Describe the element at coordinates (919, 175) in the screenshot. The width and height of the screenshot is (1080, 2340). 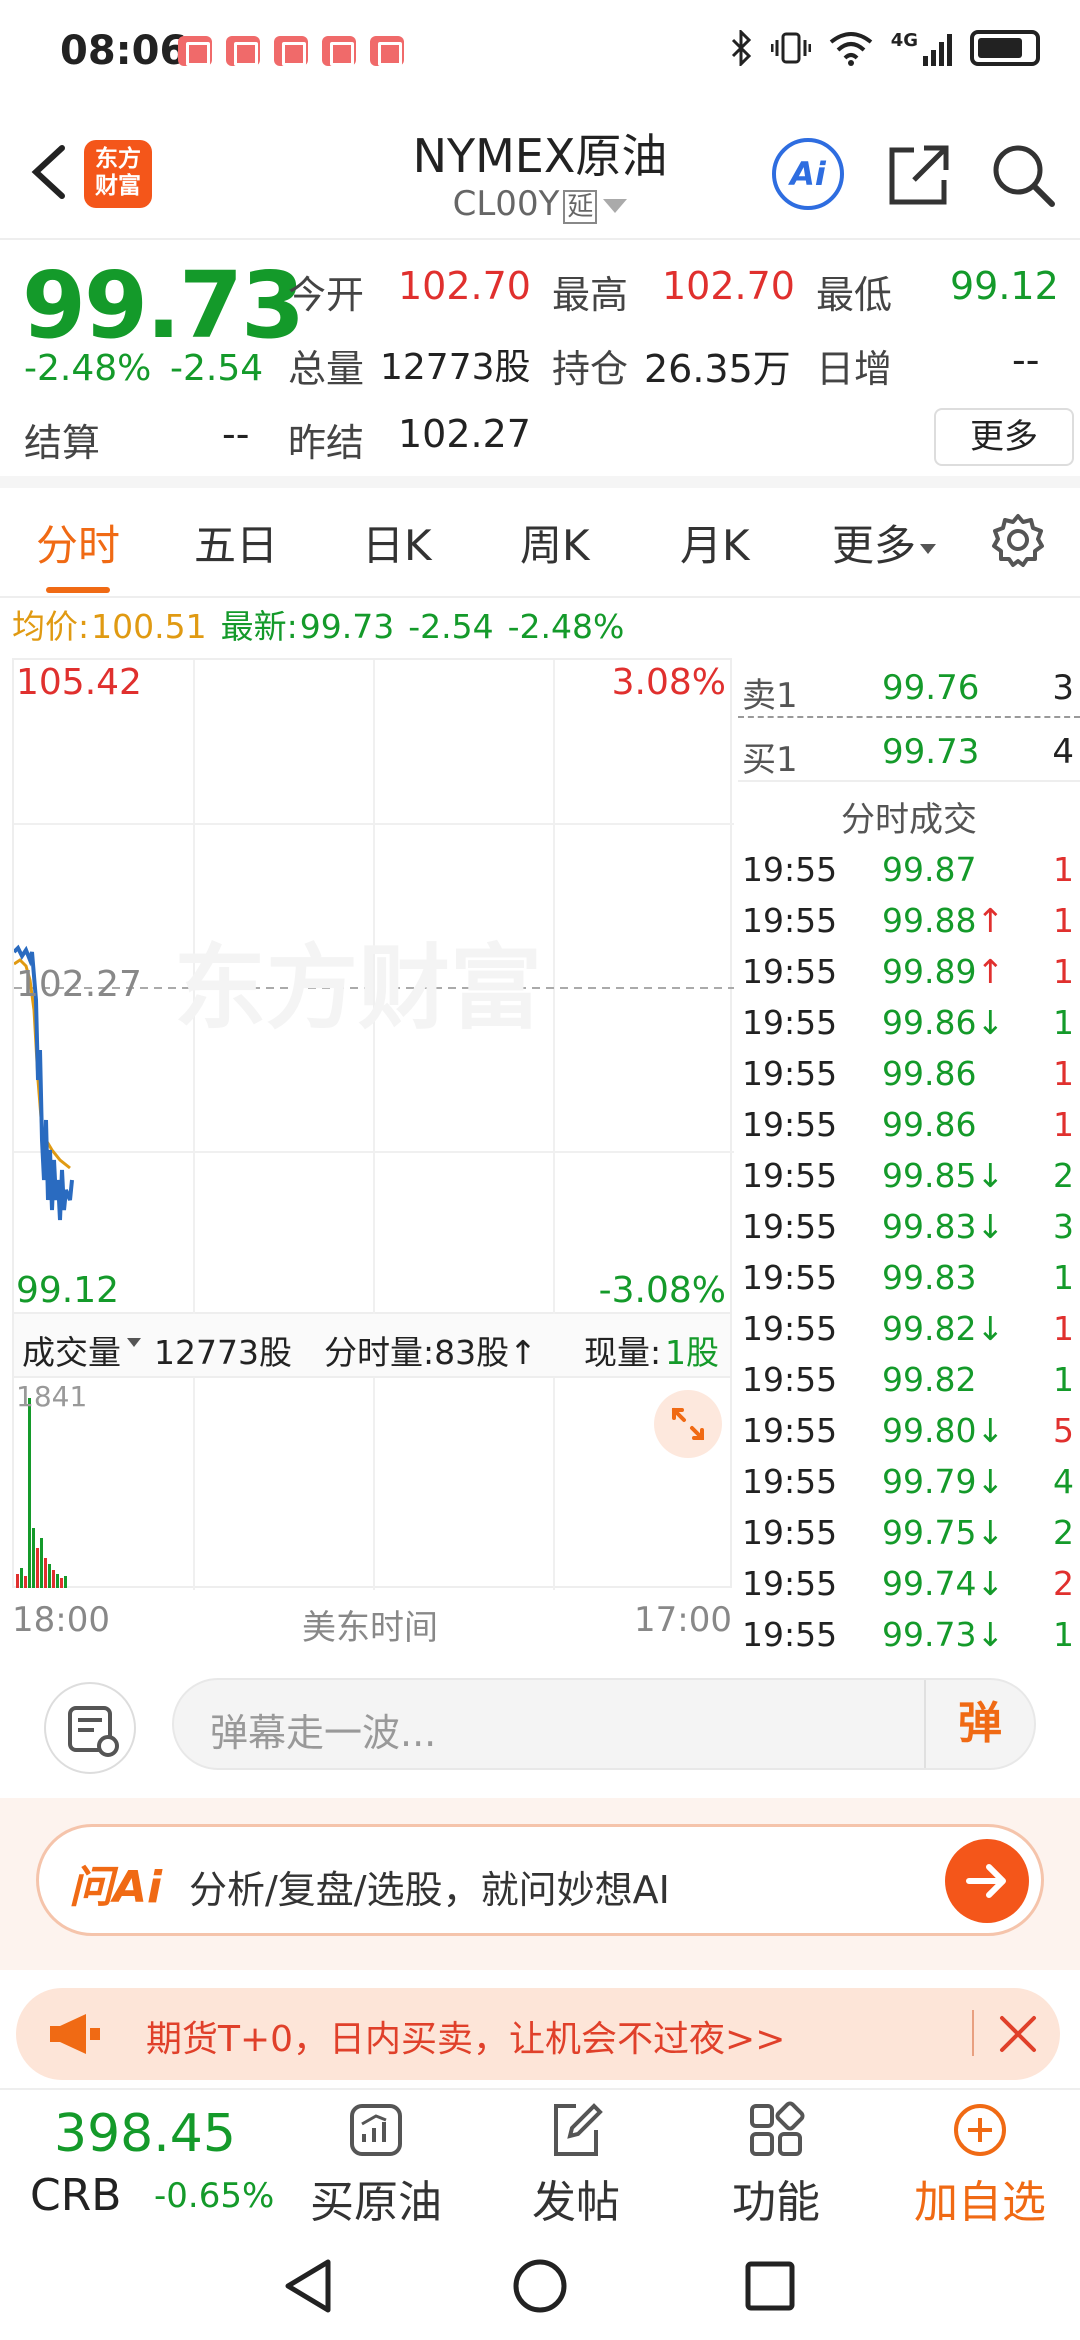
I see `share-icon` at that location.